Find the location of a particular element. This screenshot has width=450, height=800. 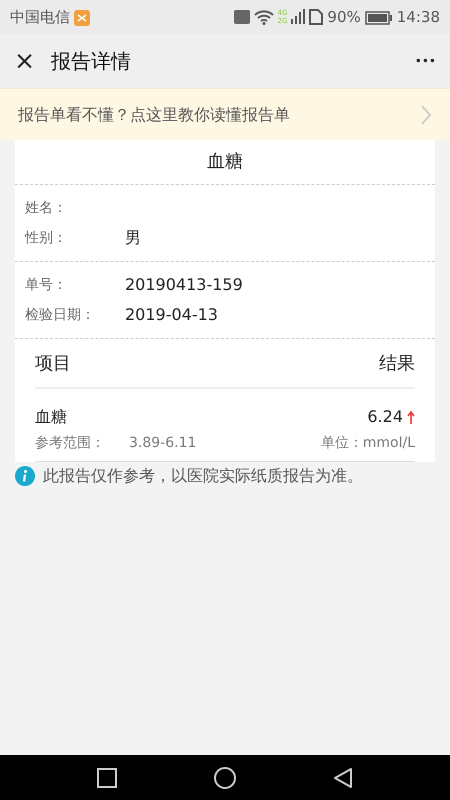

field-label: 姓名： is located at coordinates (46, 208).